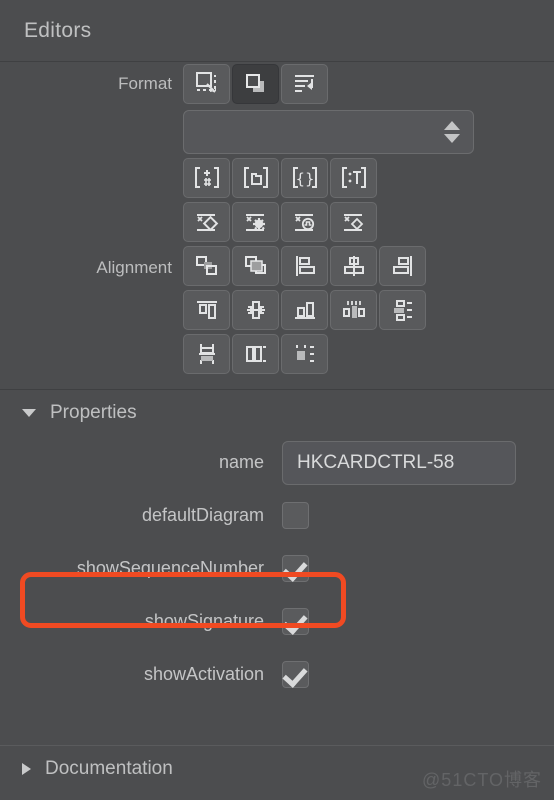 The image size is (554, 800). What do you see at coordinates (452, 132) in the screenshot?
I see `spinner-arrows-icon` at bounding box center [452, 132].